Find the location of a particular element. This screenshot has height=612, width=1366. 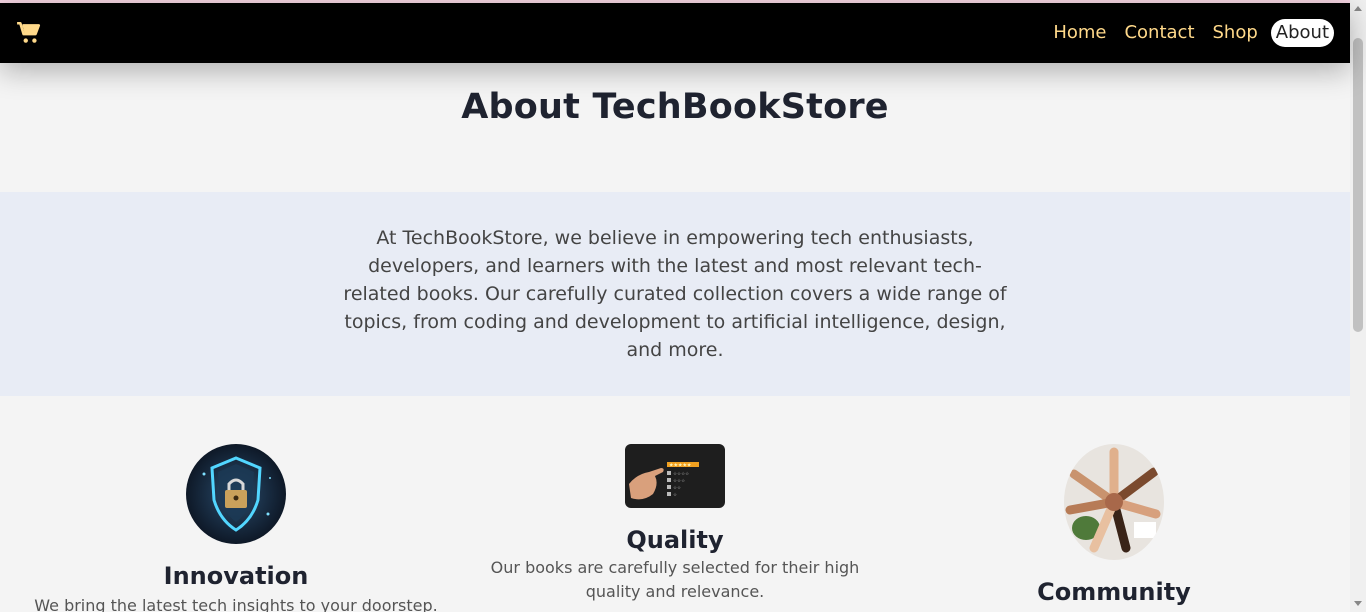

nav-link-about: About is located at coordinates (1302, 33).